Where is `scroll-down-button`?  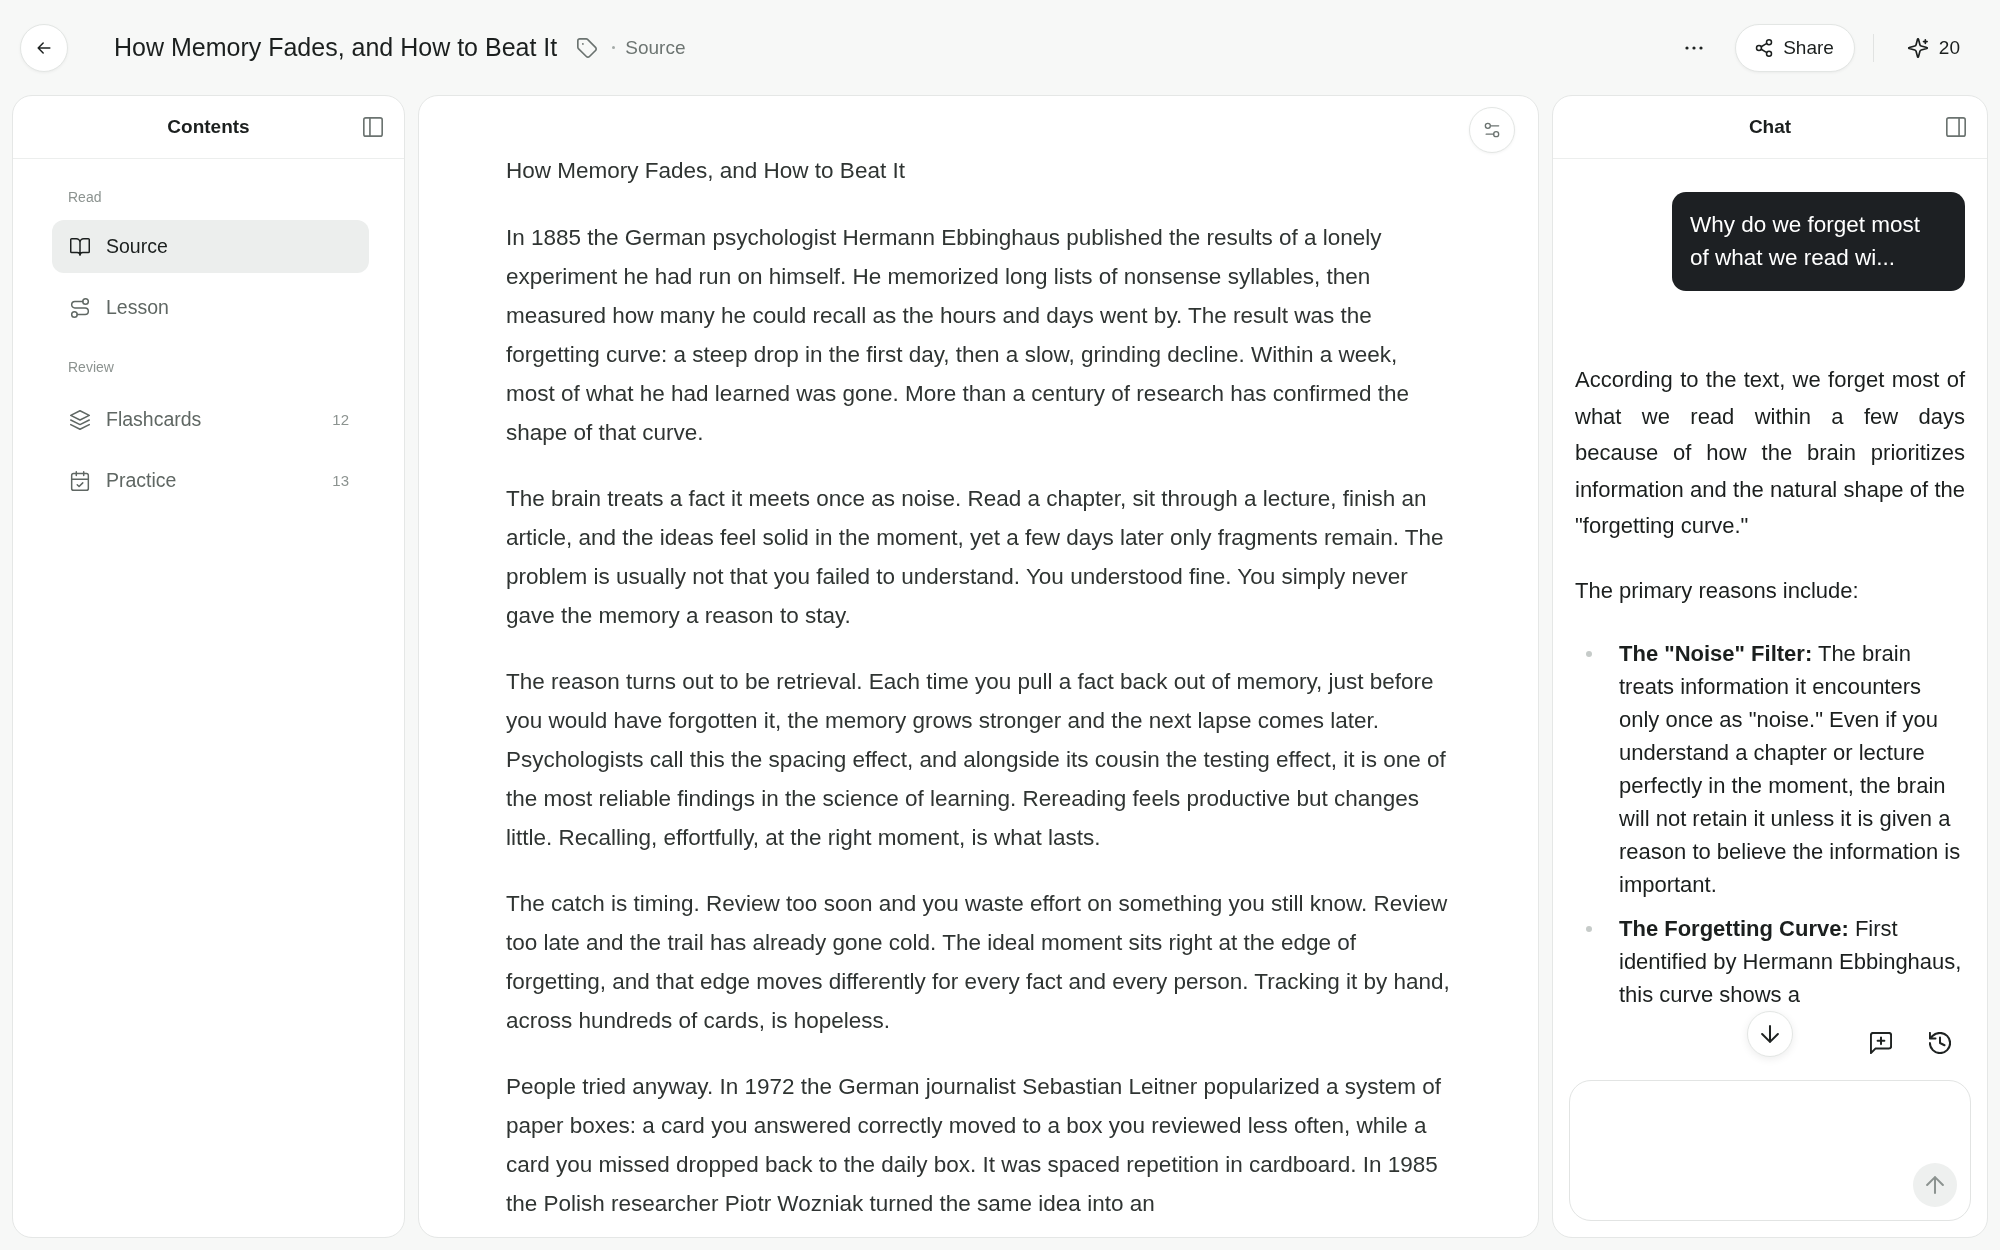
scroll-down-button is located at coordinates (1770, 1034).